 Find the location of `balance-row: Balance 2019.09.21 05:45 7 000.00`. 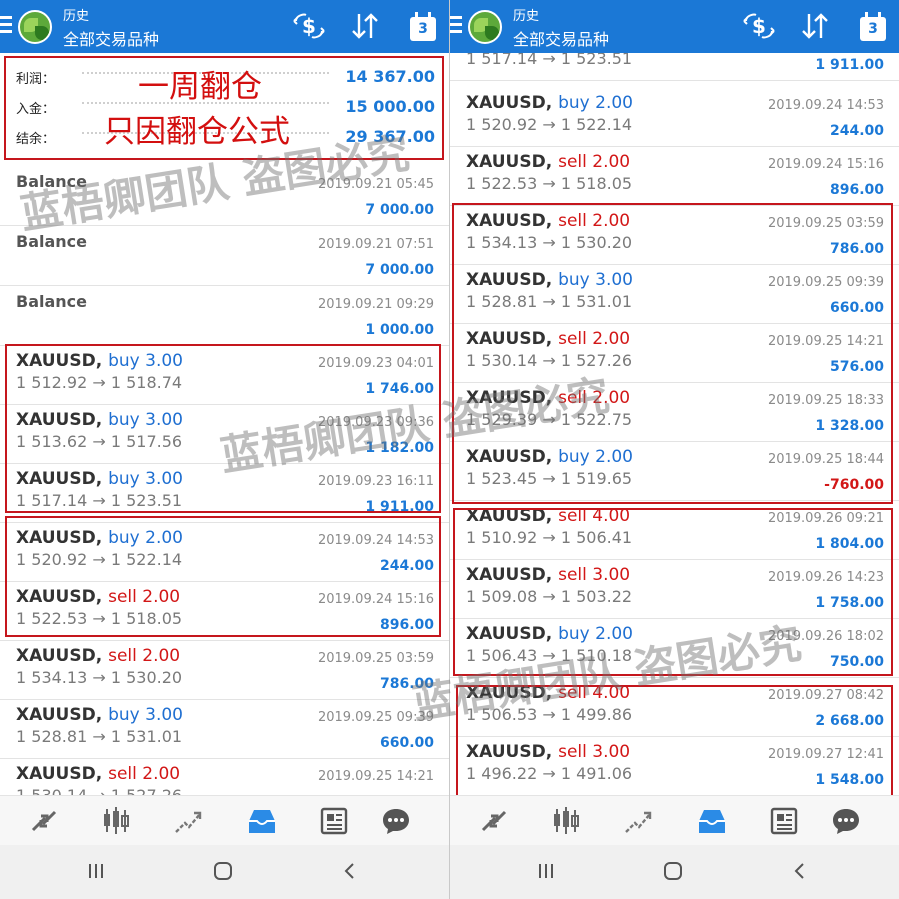

balance-row: Balance 2019.09.21 05:45 7 000.00 is located at coordinates (224, 196).